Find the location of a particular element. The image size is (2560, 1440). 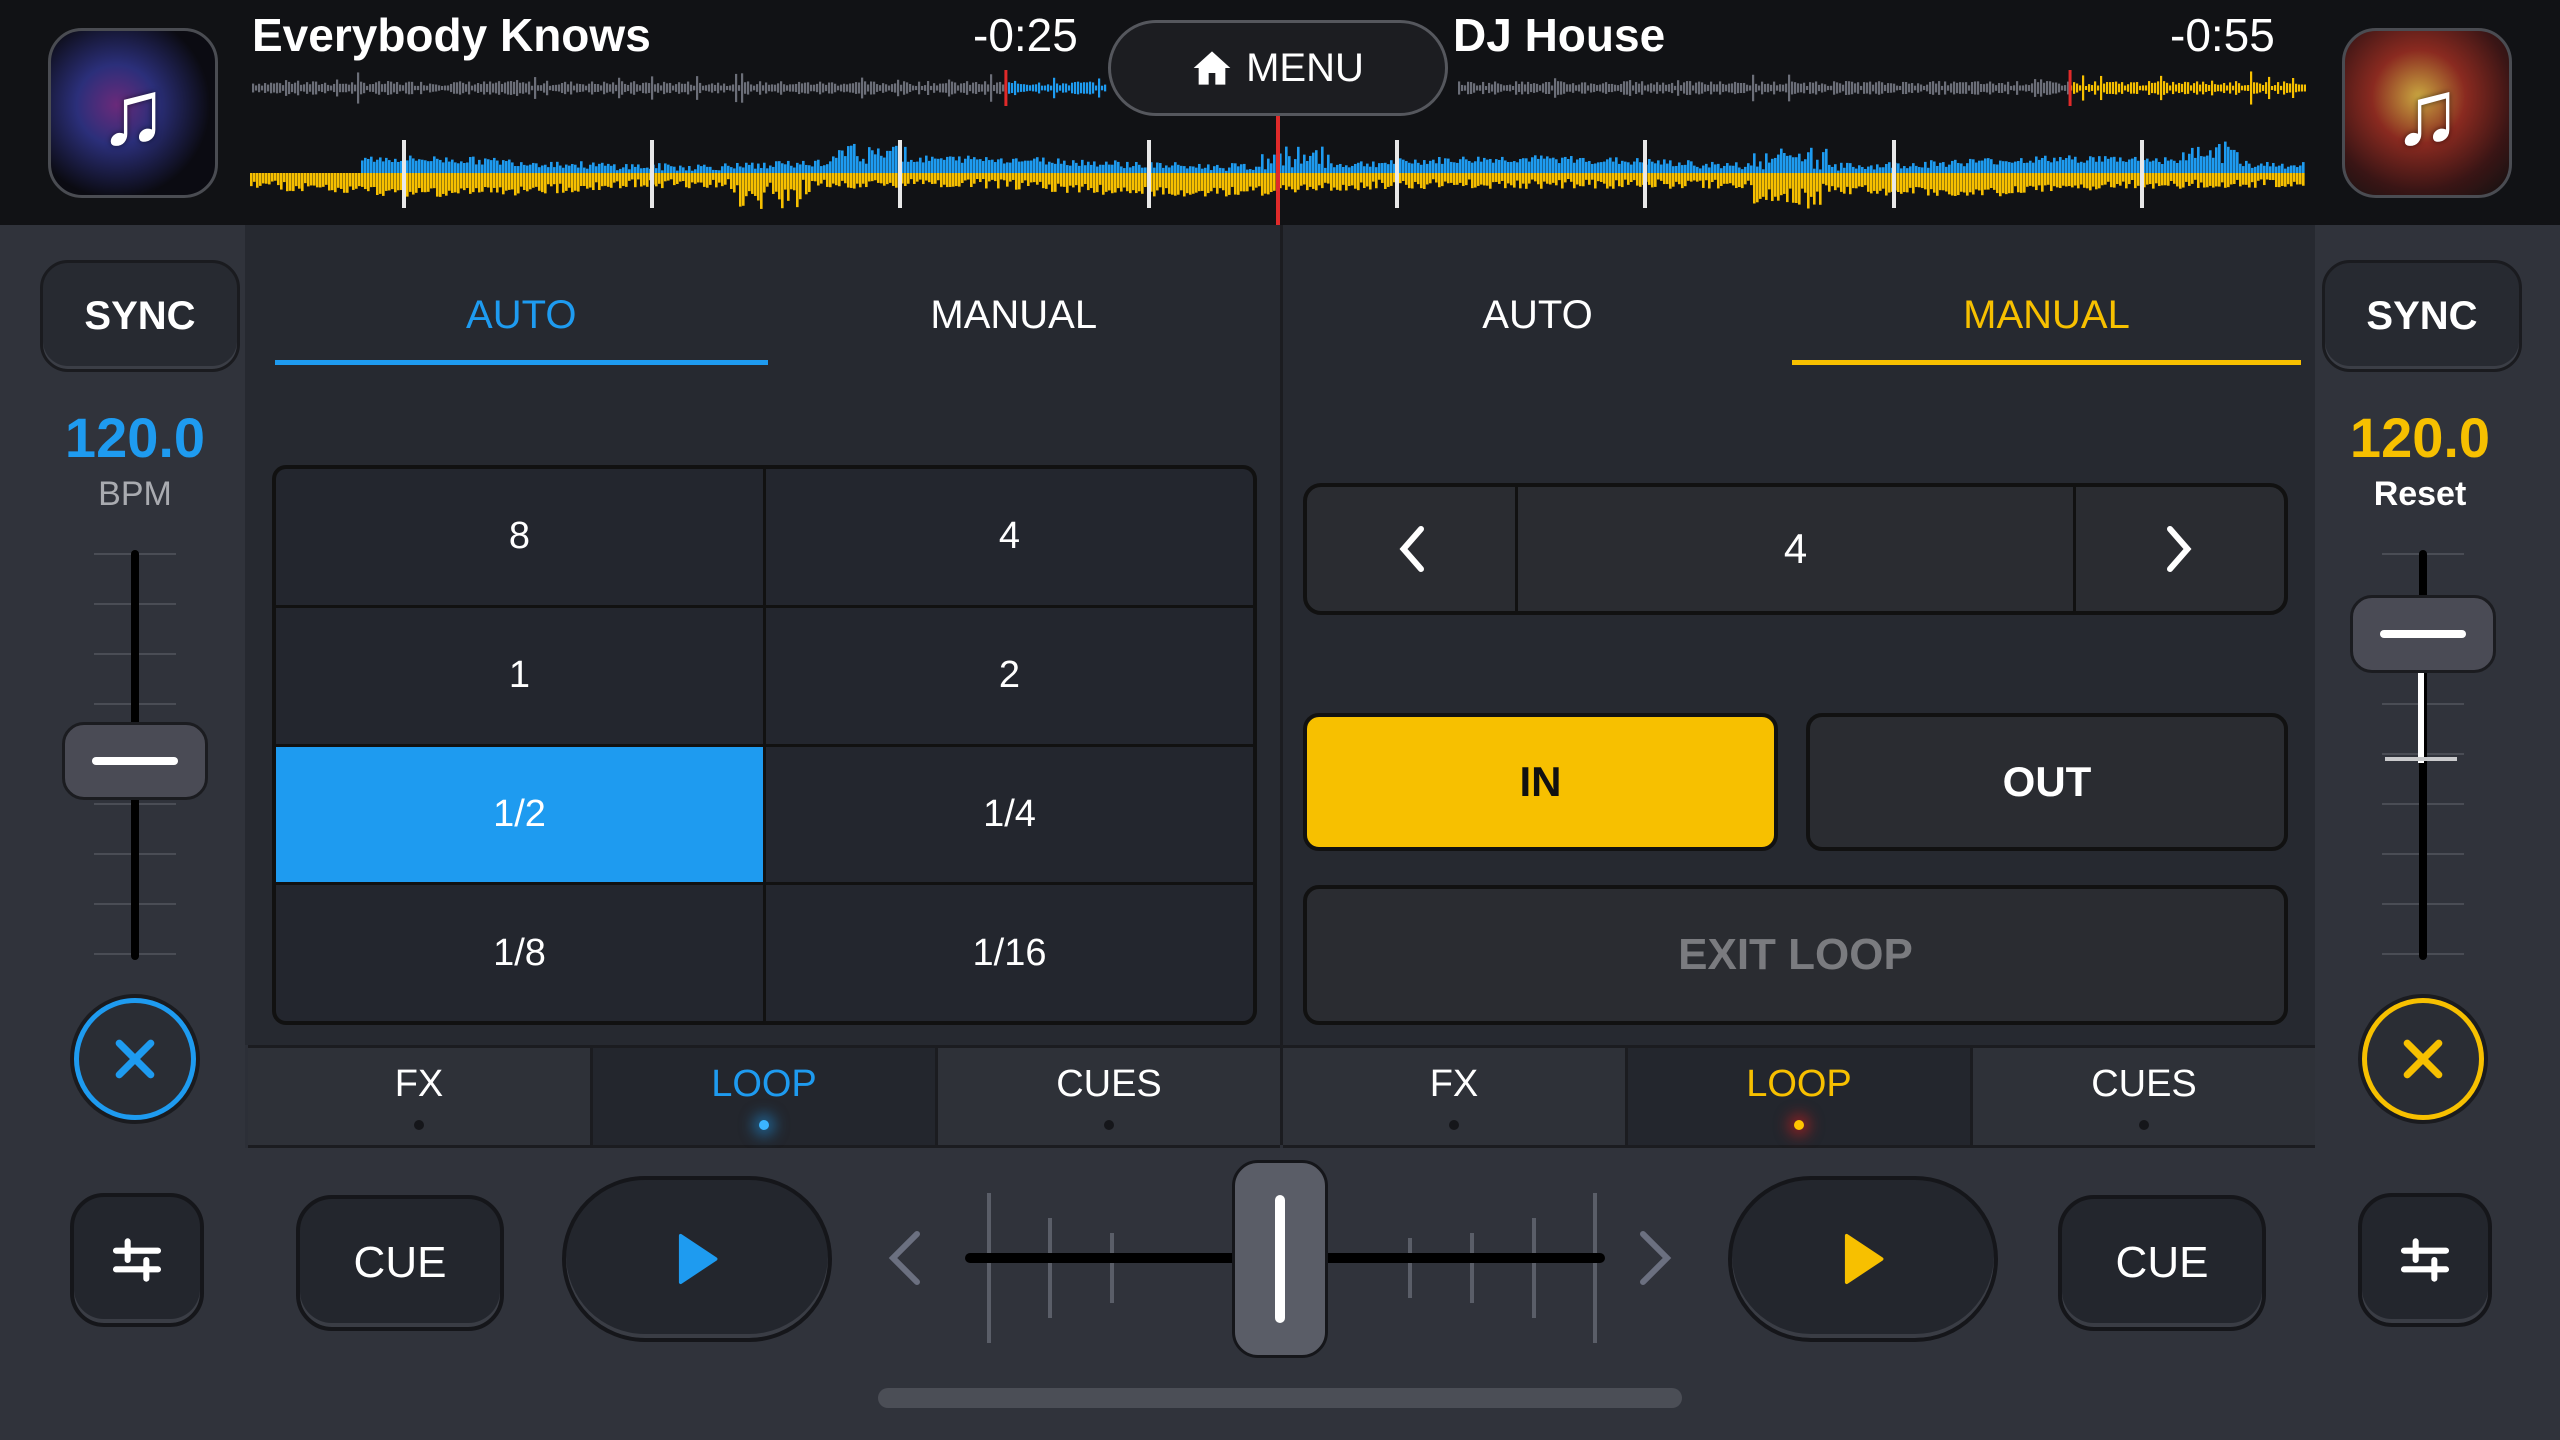

loop-size-1-8: 1/8 is located at coordinates (519, 953).